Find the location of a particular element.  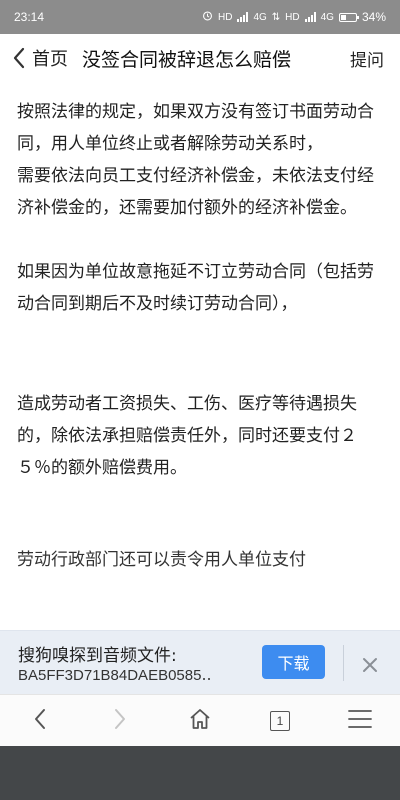

tabs-button: 1 is located at coordinates (280, 721).